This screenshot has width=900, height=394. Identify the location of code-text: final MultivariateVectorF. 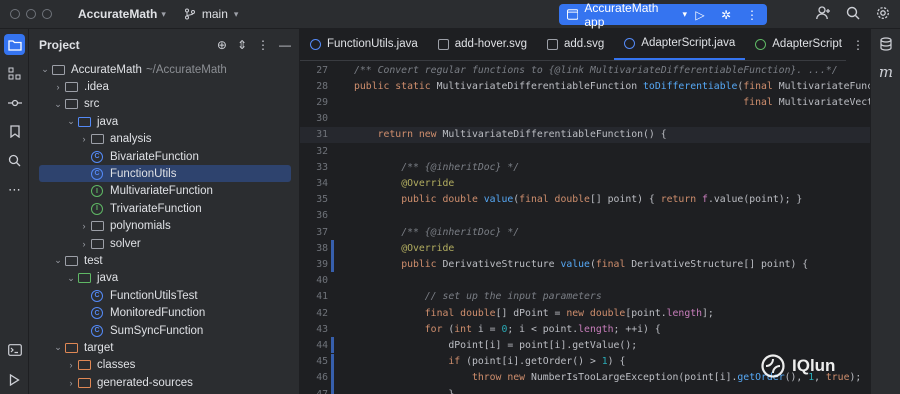
(806, 102).